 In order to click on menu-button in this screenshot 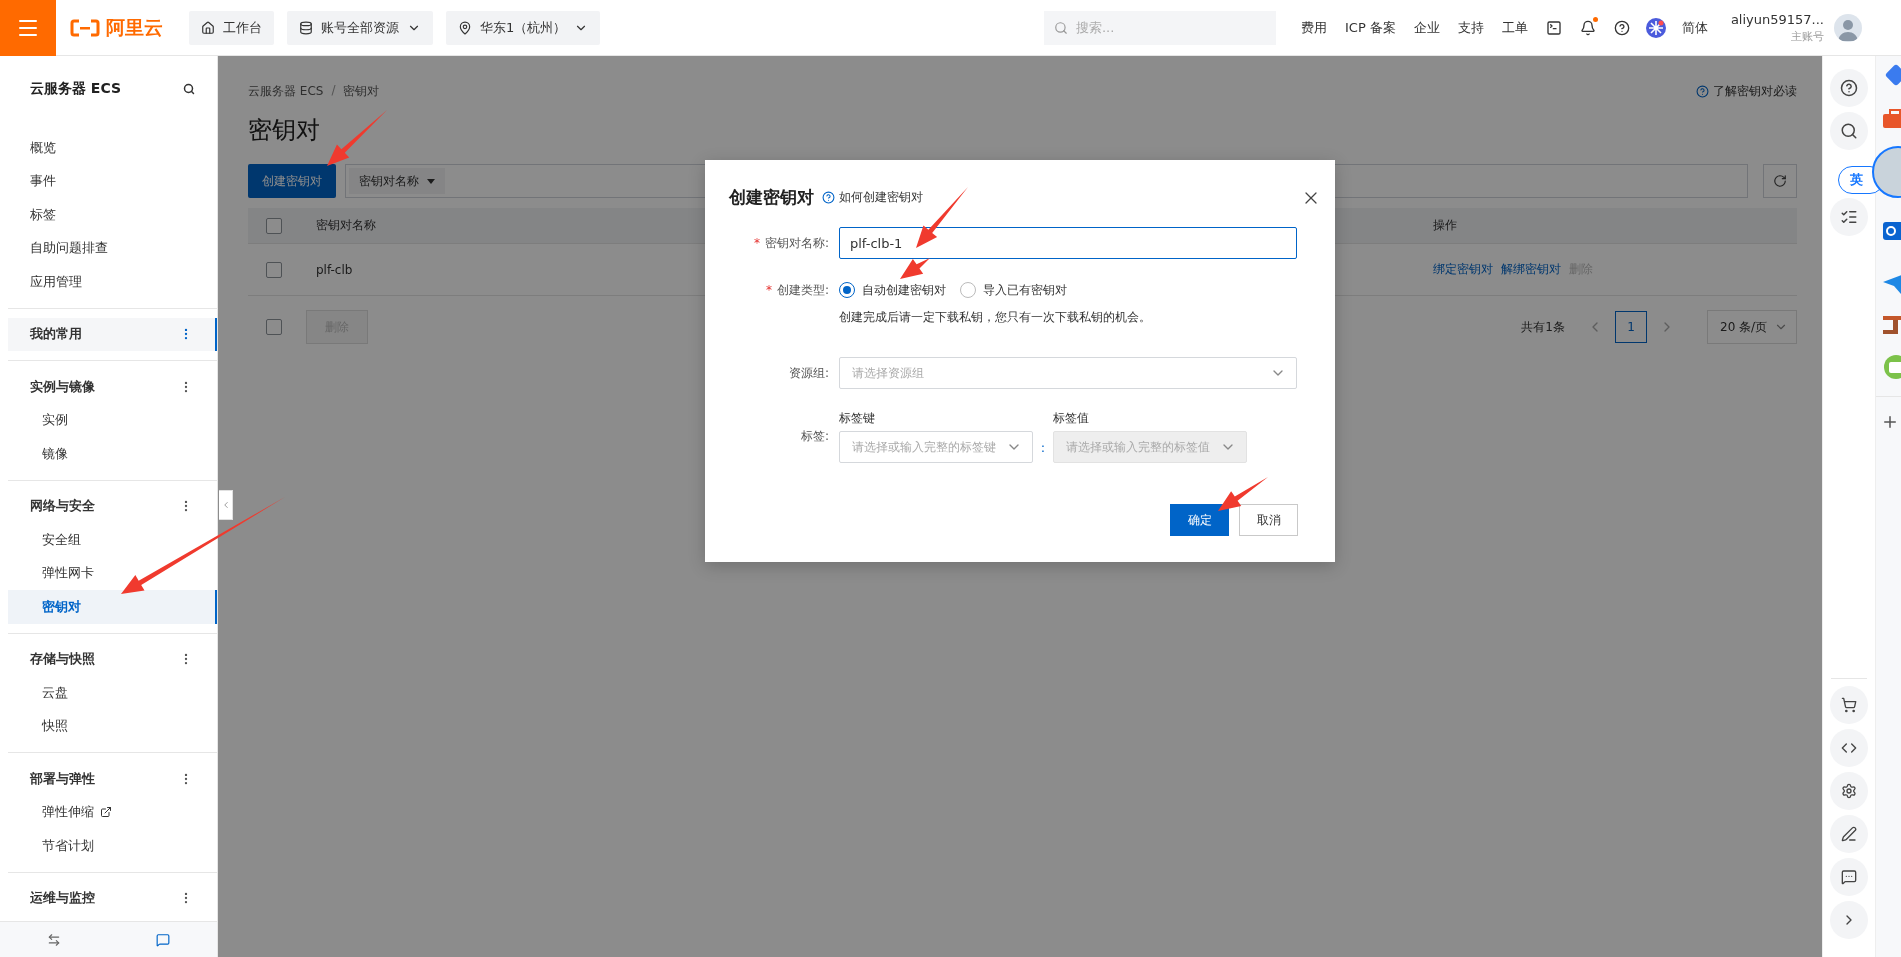, I will do `click(28, 28)`.